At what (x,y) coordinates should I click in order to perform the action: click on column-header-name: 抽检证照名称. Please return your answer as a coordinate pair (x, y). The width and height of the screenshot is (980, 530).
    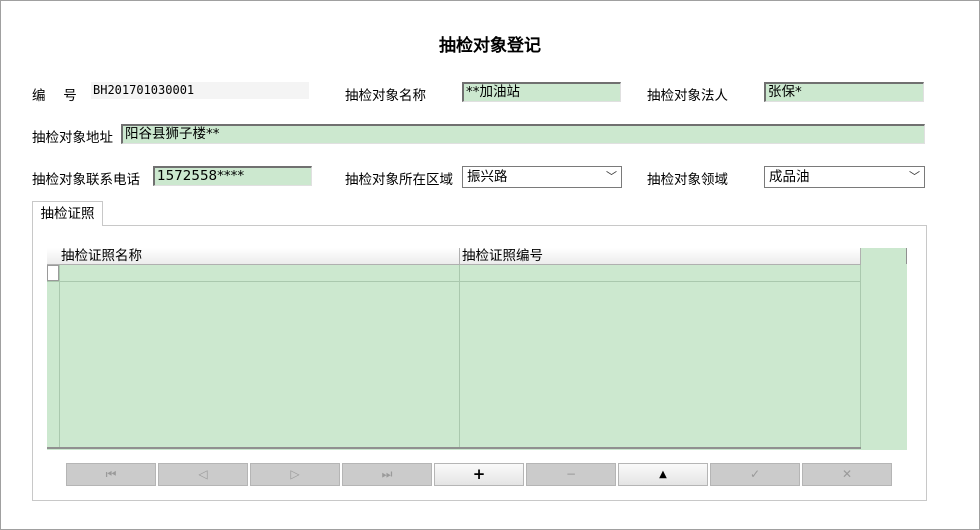
    Looking at the image, I should click on (259, 256).